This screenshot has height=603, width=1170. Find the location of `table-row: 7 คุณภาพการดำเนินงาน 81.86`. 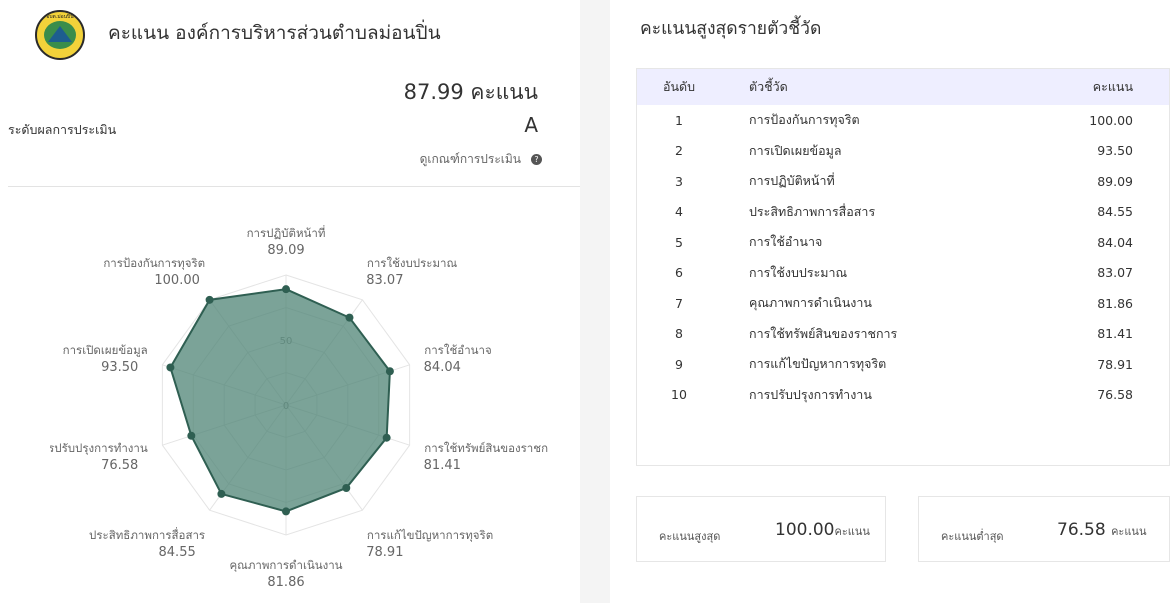

table-row: 7 คุณภาพการดำเนินงาน 81.86 is located at coordinates (903, 303).